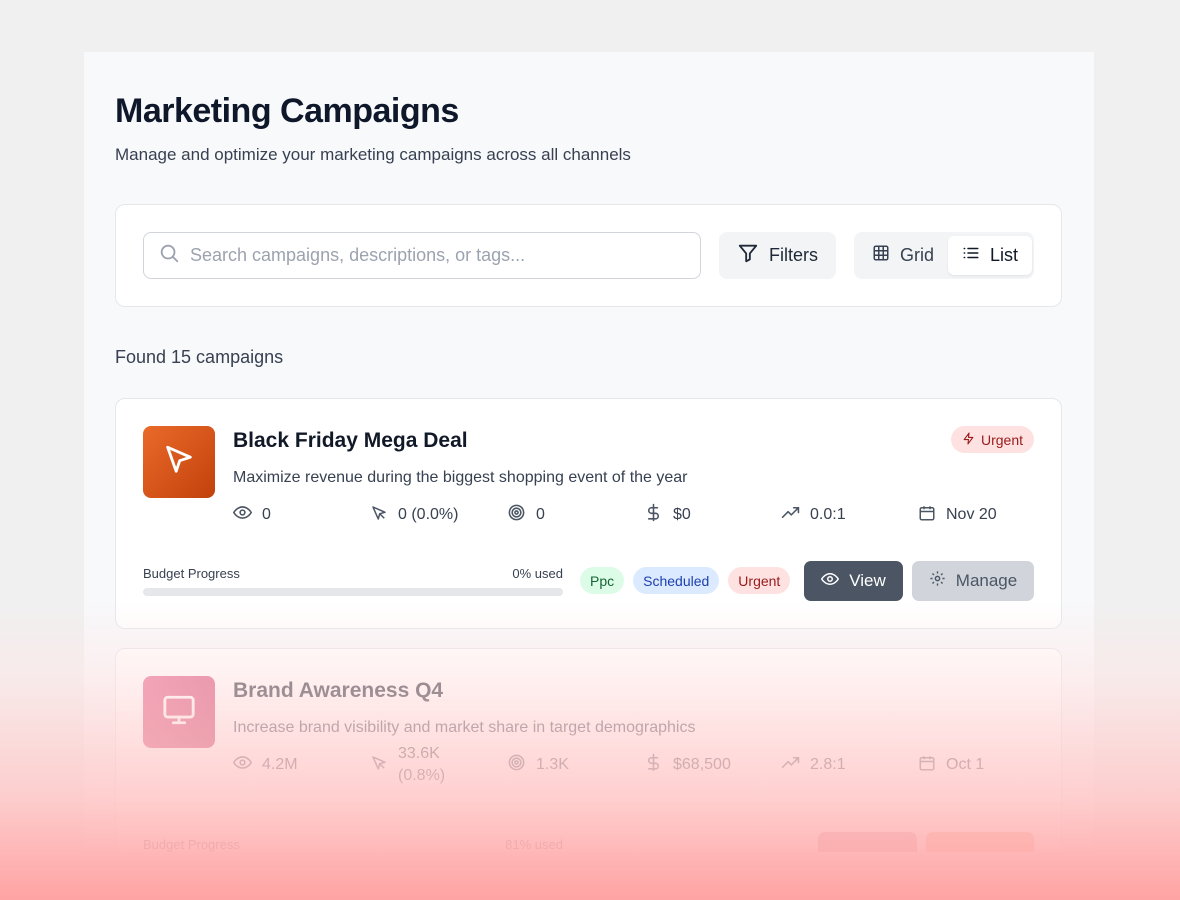 The height and width of the screenshot is (900, 1180). What do you see at coordinates (867, 842) in the screenshot?
I see `view-button` at bounding box center [867, 842].